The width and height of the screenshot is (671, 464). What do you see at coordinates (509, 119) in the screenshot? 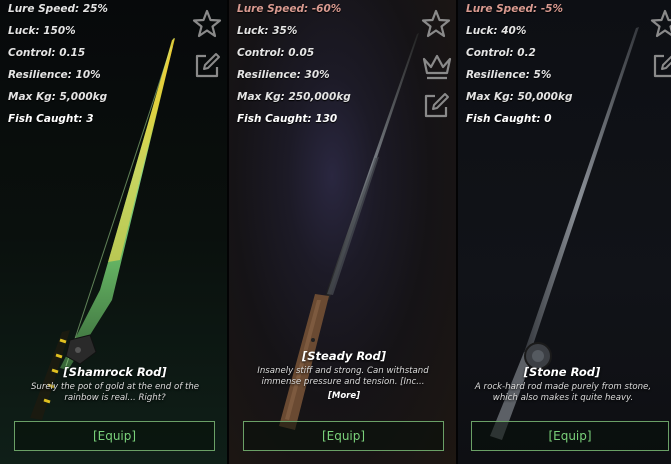
I see `stat-fish-caught: Fish Caught: 0` at bounding box center [509, 119].